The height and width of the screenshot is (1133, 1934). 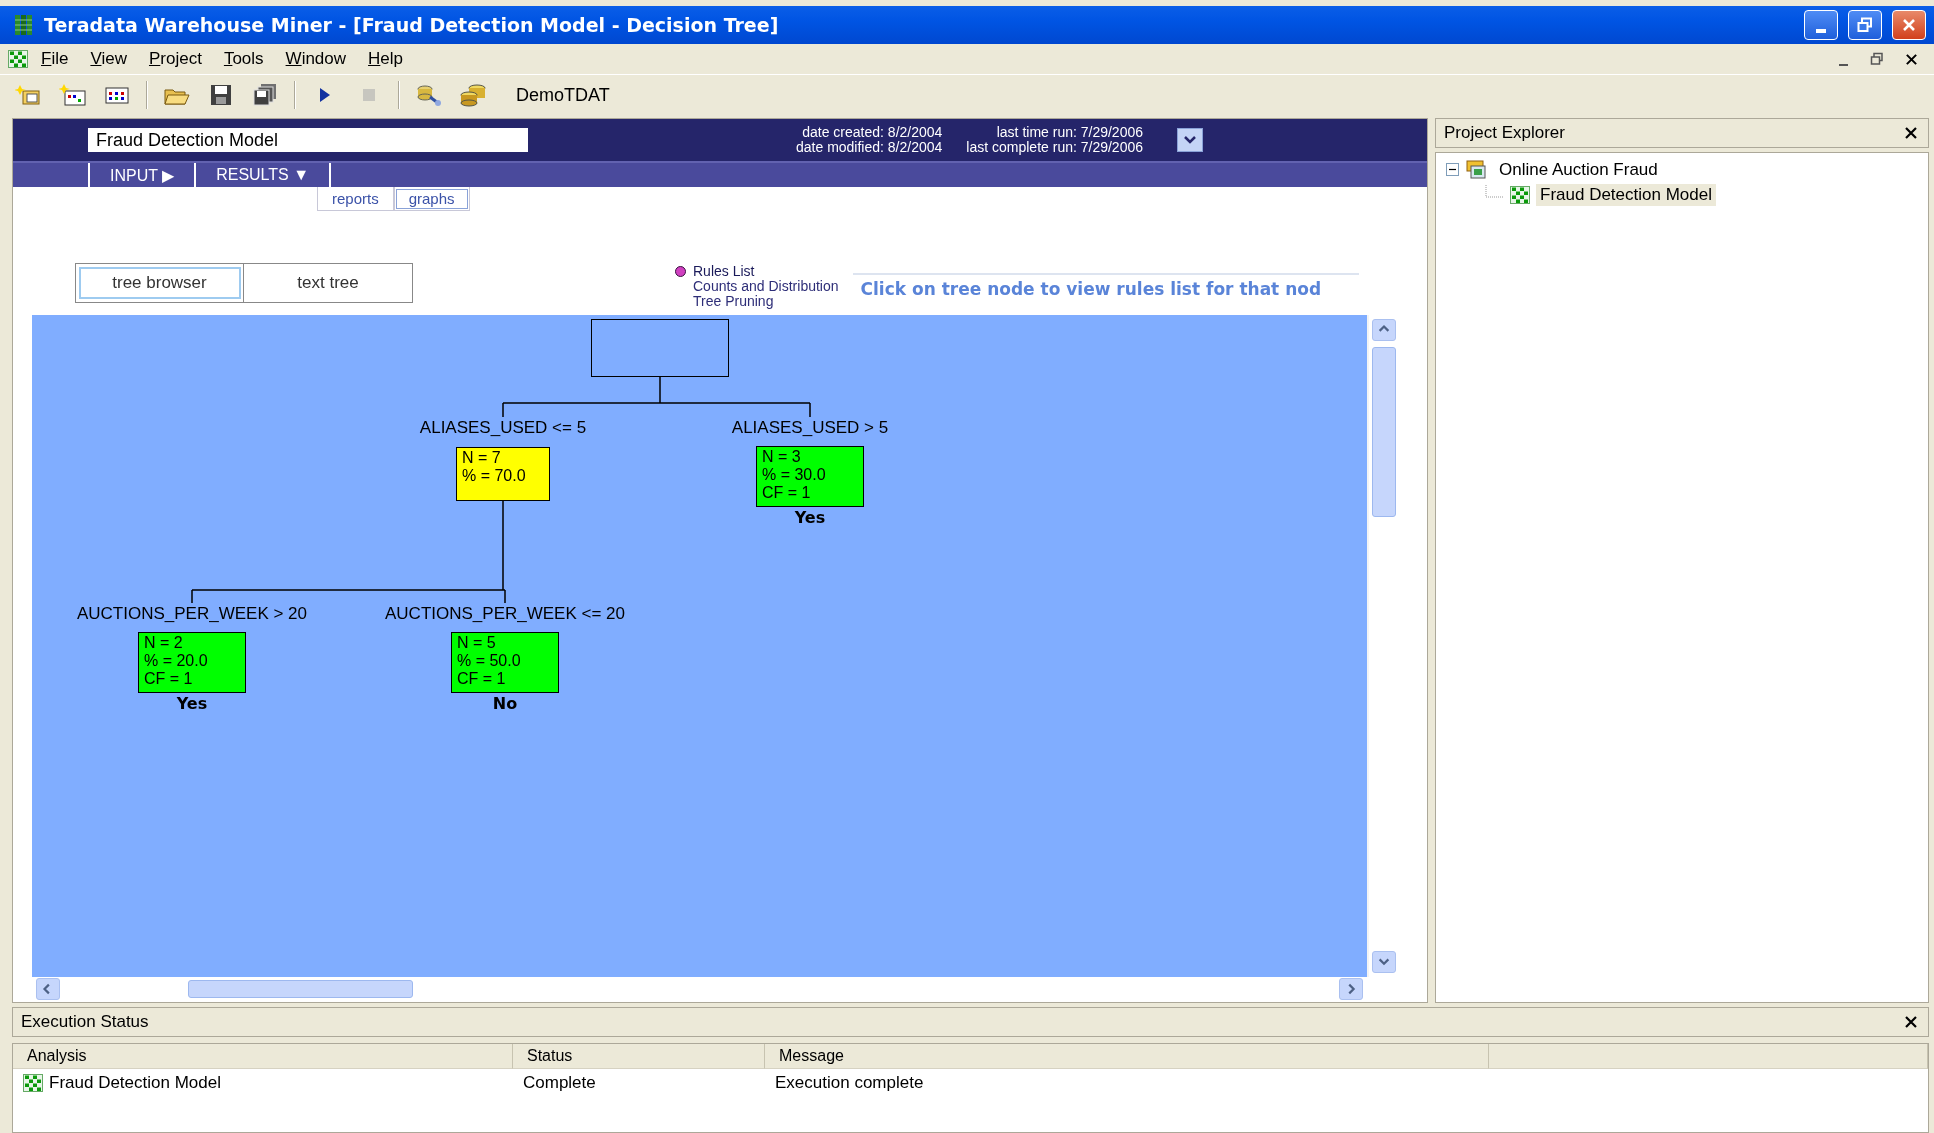 What do you see at coordinates (869, 147) in the screenshot?
I see `date-text: date modified: 8/2/2004` at bounding box center [869, 147].